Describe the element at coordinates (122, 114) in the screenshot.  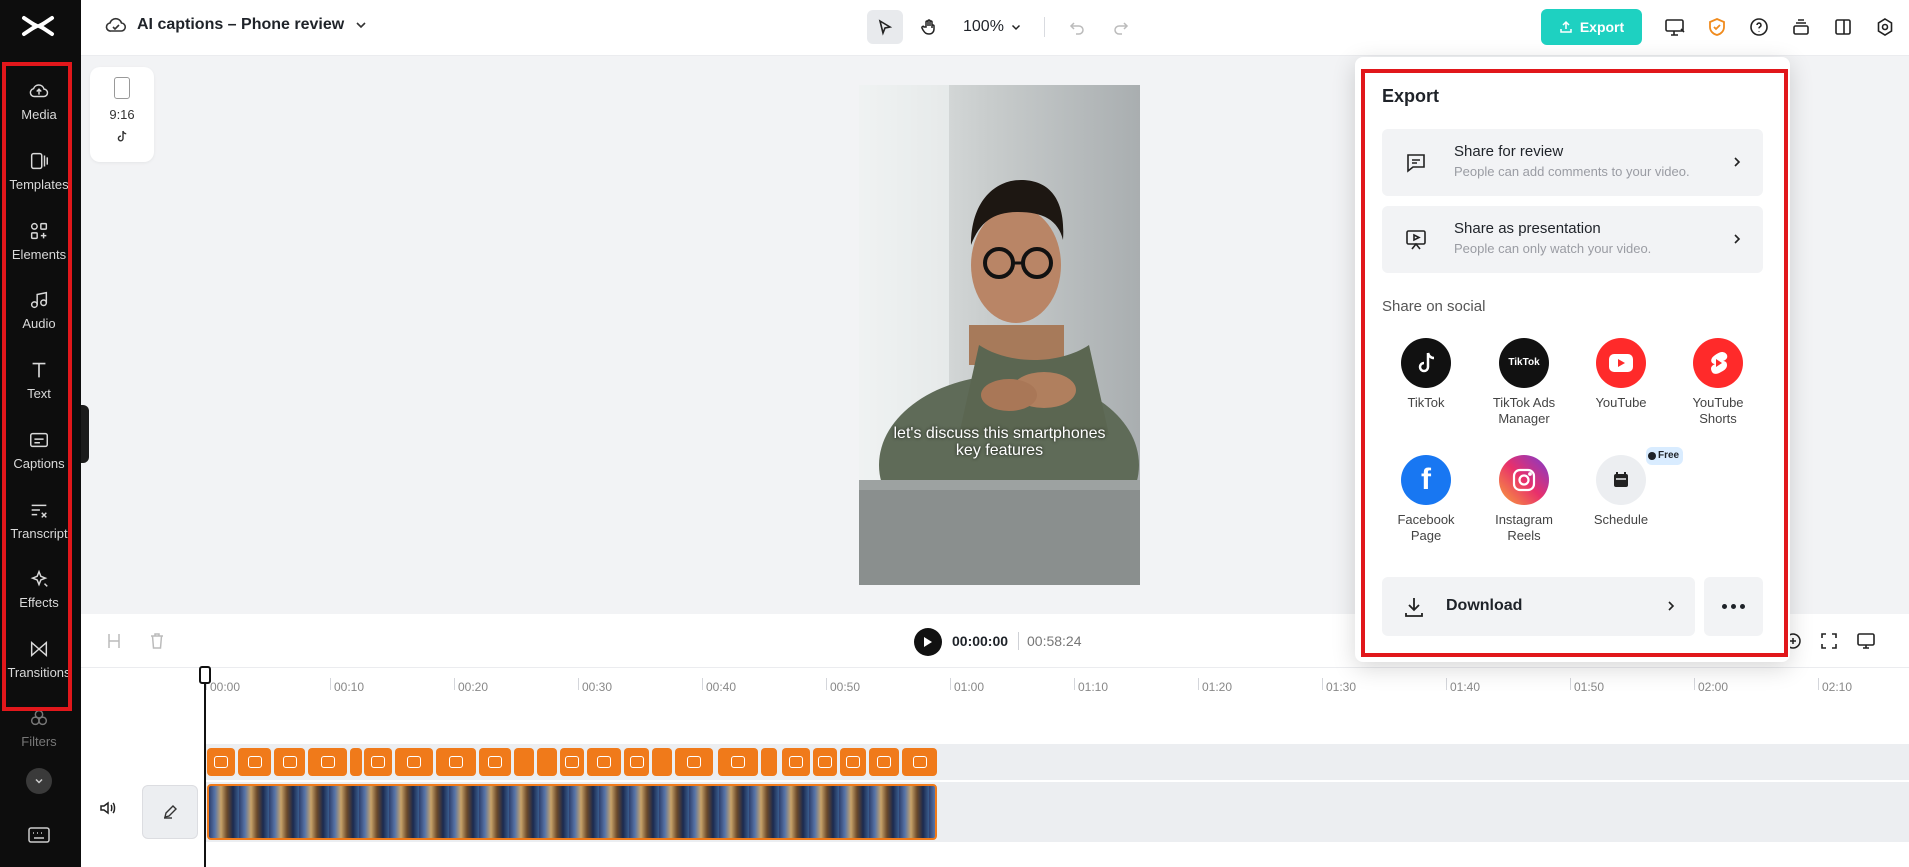
I see `aspect-ratio-card: 9:16` at that location.